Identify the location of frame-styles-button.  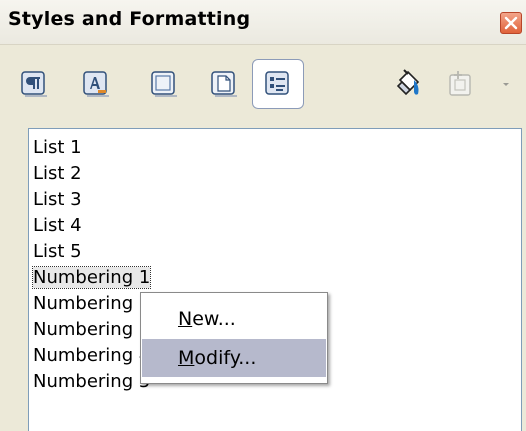
(164, 84).